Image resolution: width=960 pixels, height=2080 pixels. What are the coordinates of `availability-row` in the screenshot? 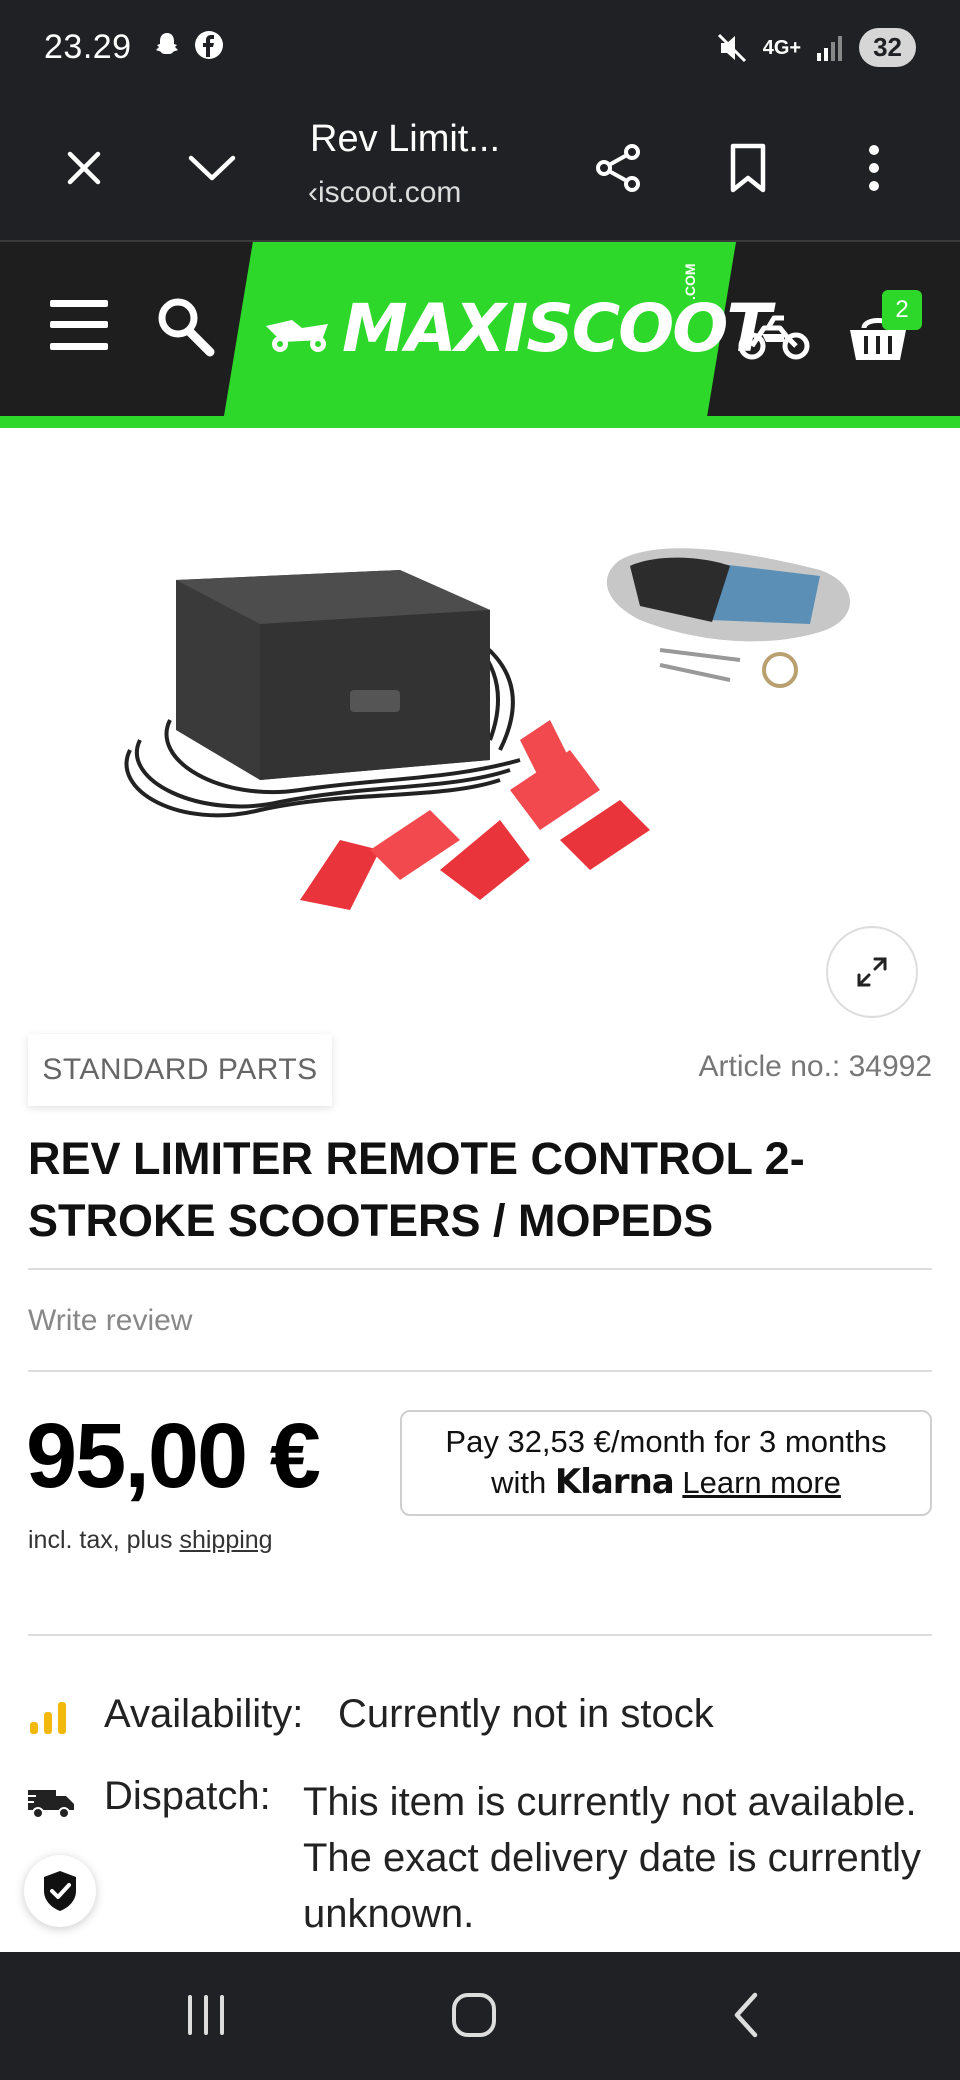 It's located at (49, 1714).